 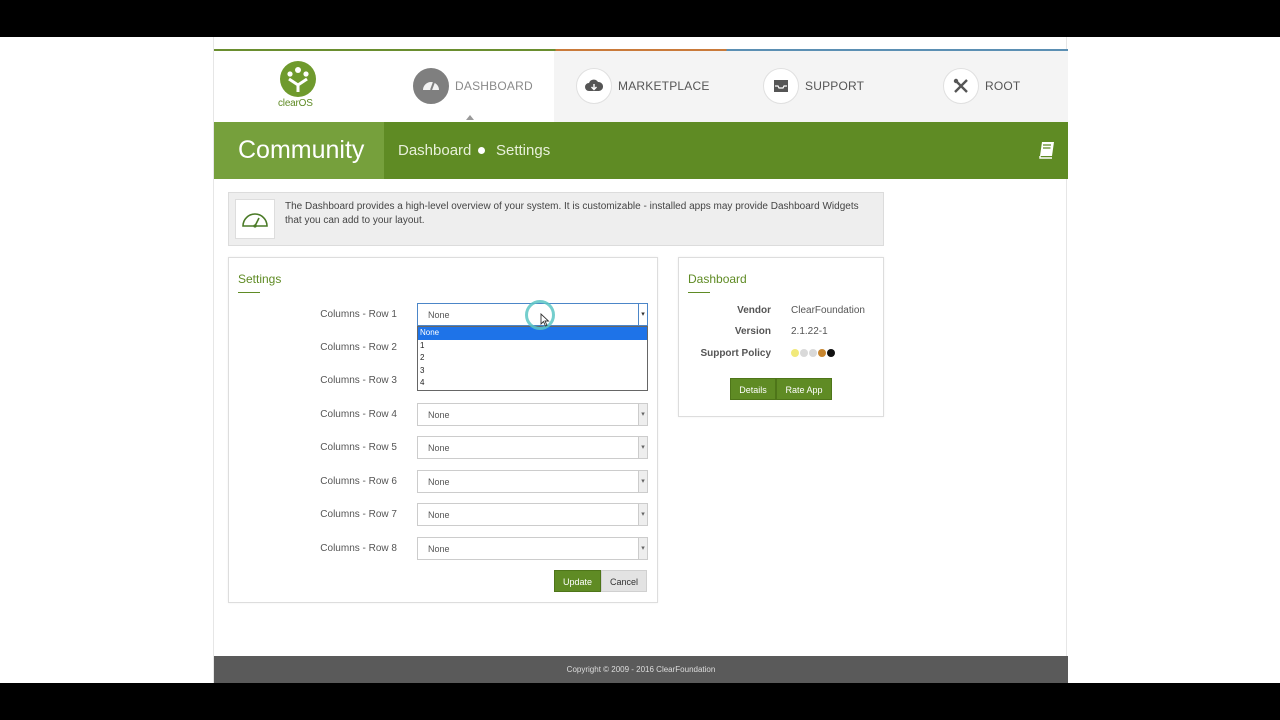 I want to click on row-5-select: None ▾, so click(x=532, y=447).